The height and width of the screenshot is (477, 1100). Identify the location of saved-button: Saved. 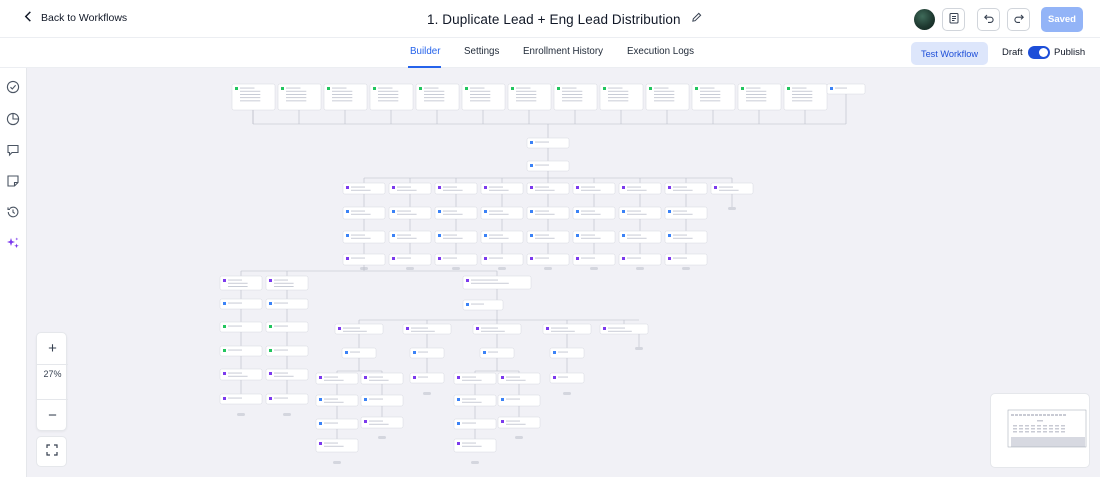
(1062, 19).